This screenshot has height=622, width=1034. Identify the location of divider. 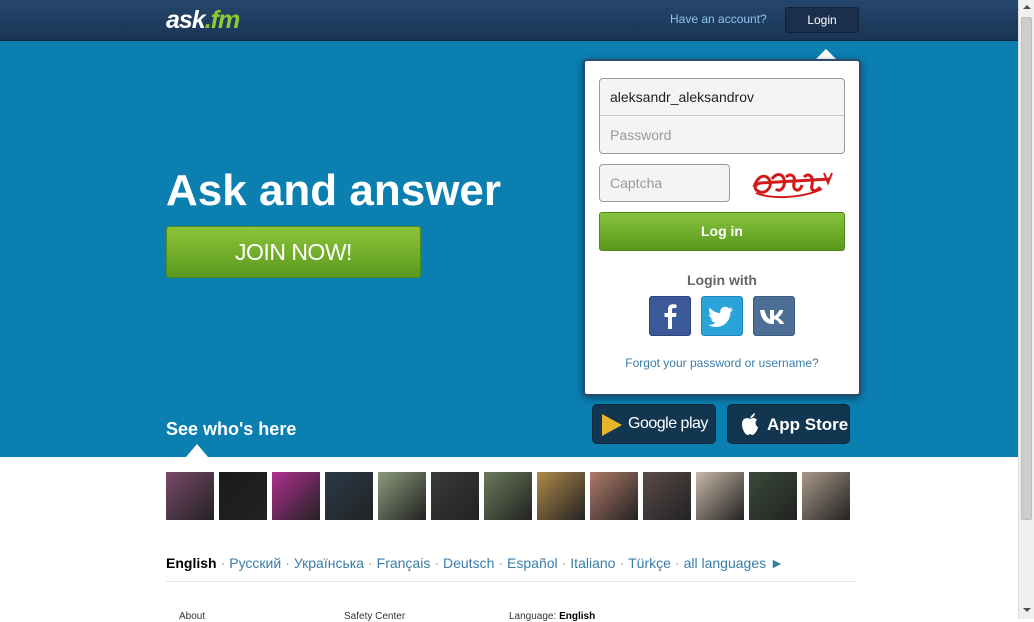
(511, 581).